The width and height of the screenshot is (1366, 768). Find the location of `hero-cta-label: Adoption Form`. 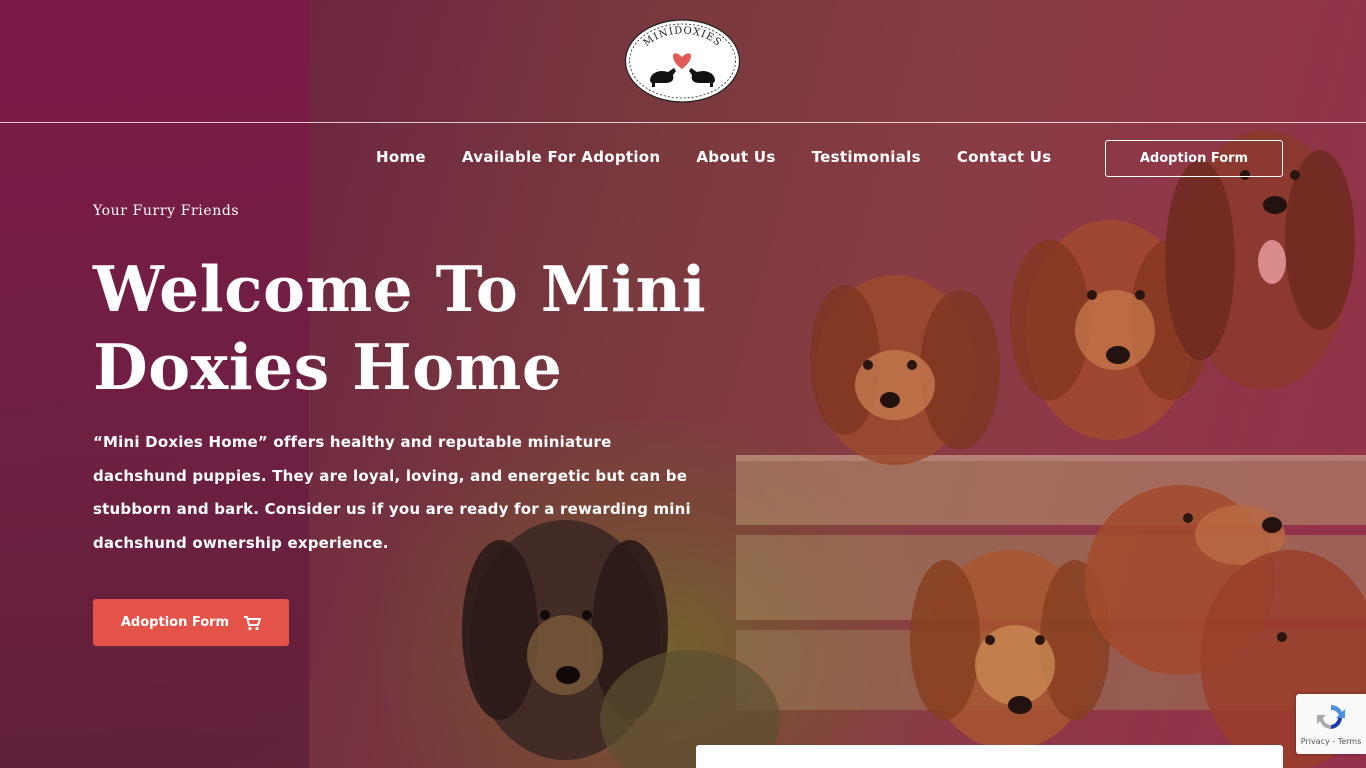

hero-cta-label: Adoption Form is located at coordinates (175, 622).